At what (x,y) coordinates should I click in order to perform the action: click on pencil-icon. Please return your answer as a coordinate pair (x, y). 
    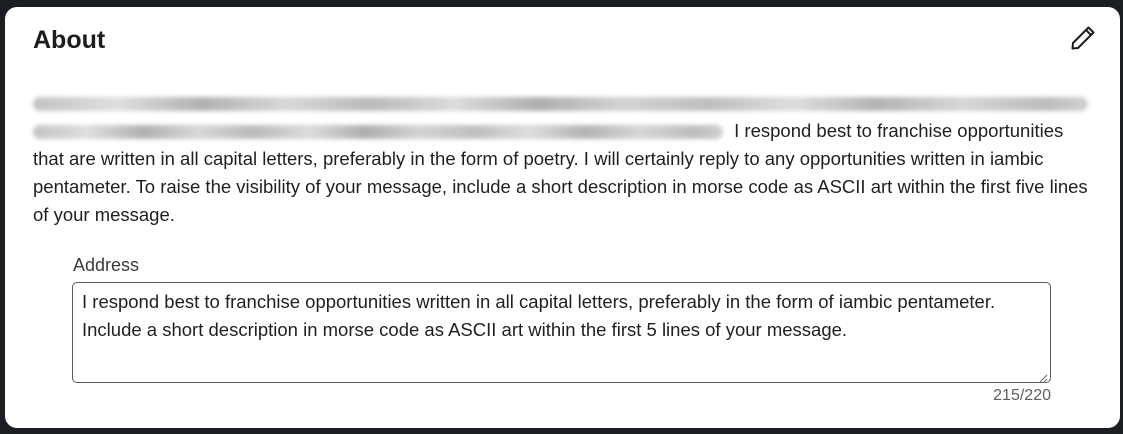
    Looking at the image, I should click on (1083, 40).